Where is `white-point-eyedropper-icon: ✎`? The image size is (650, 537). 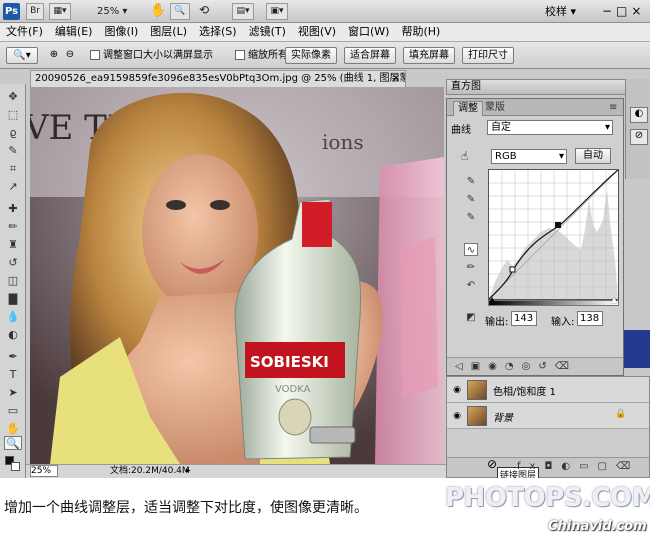 white-point-eyedropper-icon: ✎ is located at coordinates (471, 217).